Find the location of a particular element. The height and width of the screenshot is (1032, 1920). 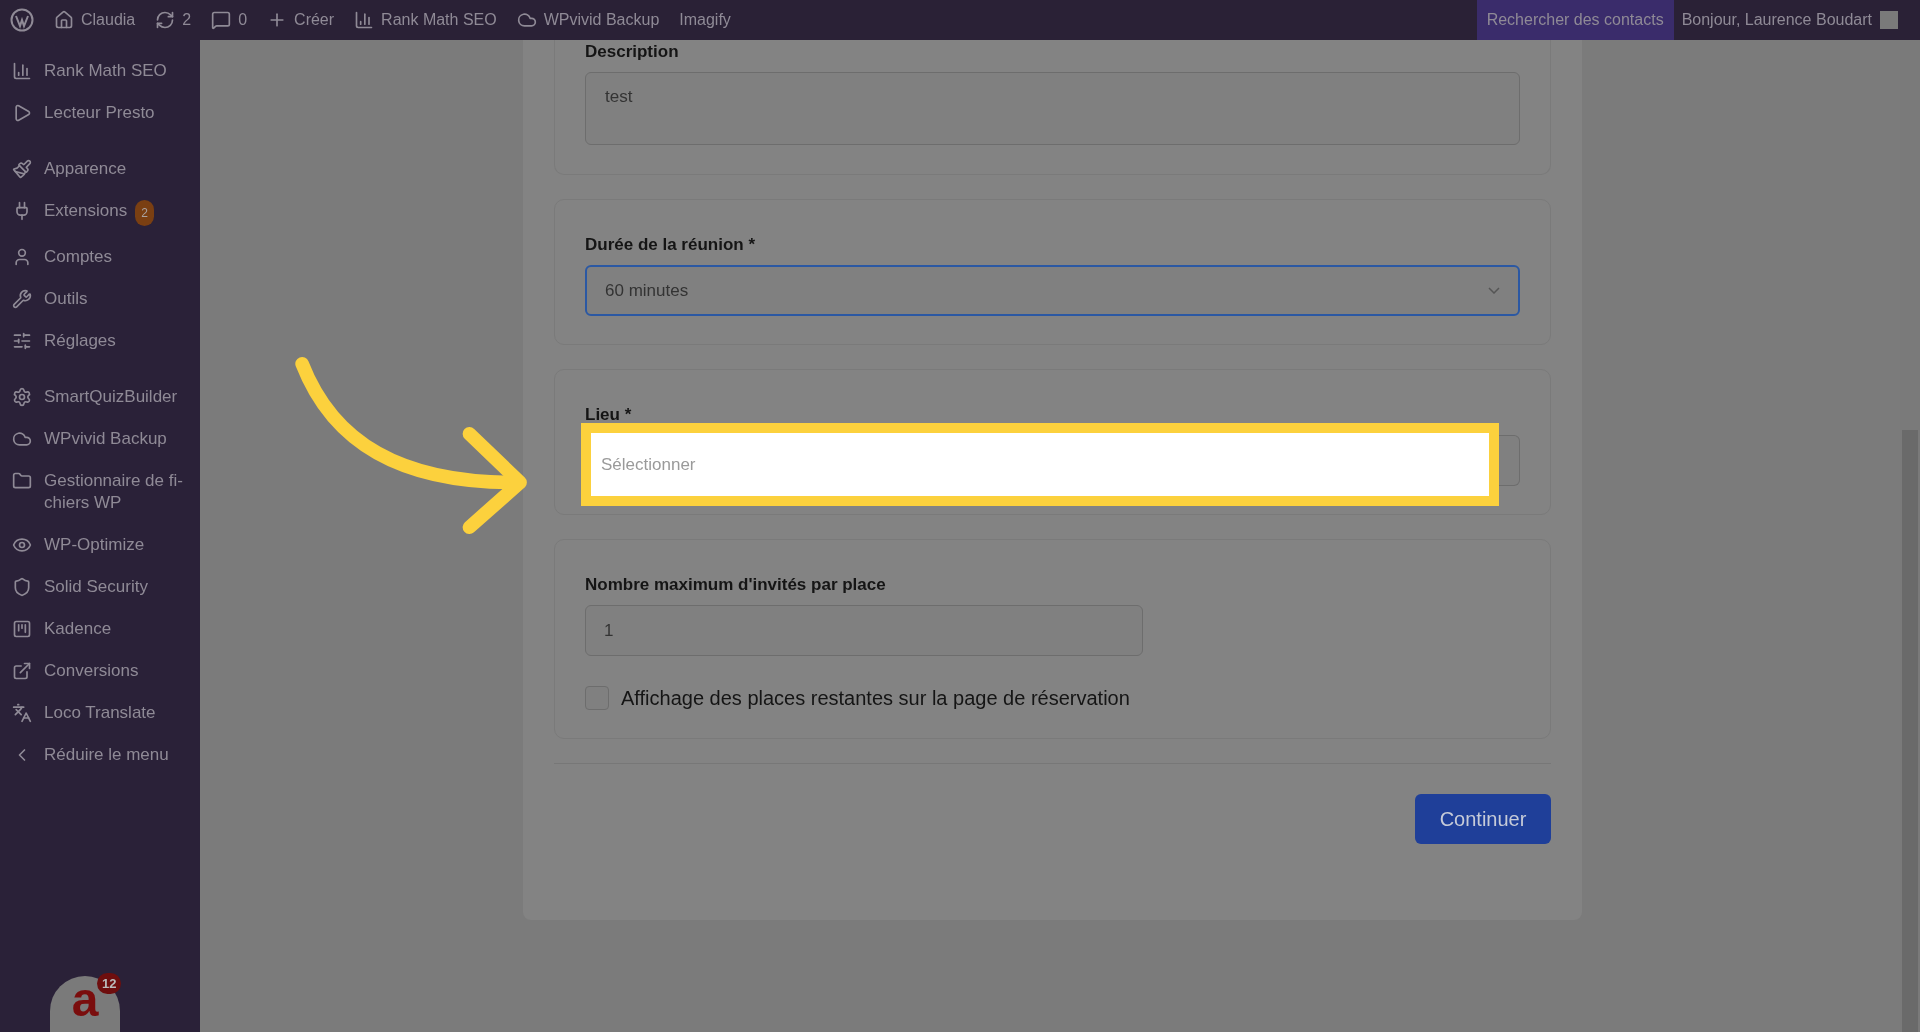

sidebar-item: Extensions 2 is located at coordinates (100, 213).